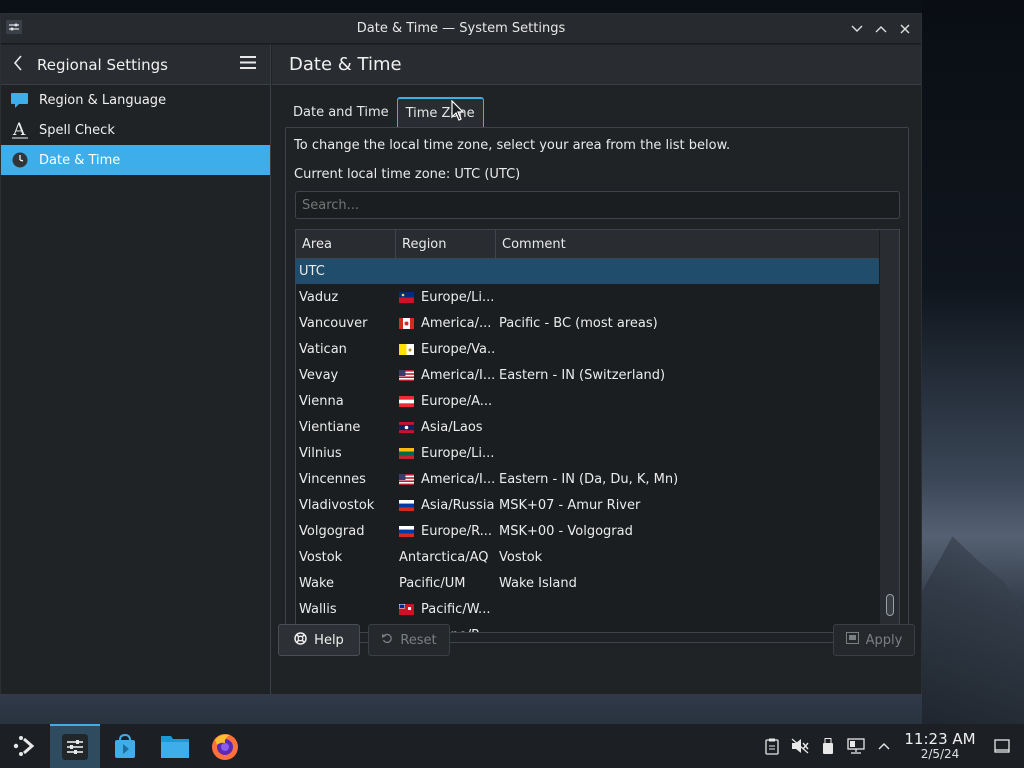 The image size is (1024, 768). Describe the element at coordinates (75, 746) in the screenshot. I see `taskbar-system-settings` at that location.